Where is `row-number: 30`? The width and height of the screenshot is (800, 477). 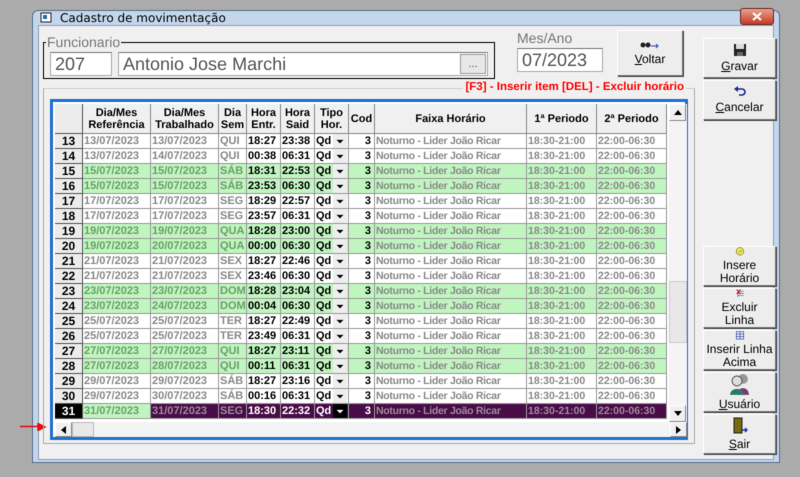
row-number: 30 is located at coordinates (69, 396).